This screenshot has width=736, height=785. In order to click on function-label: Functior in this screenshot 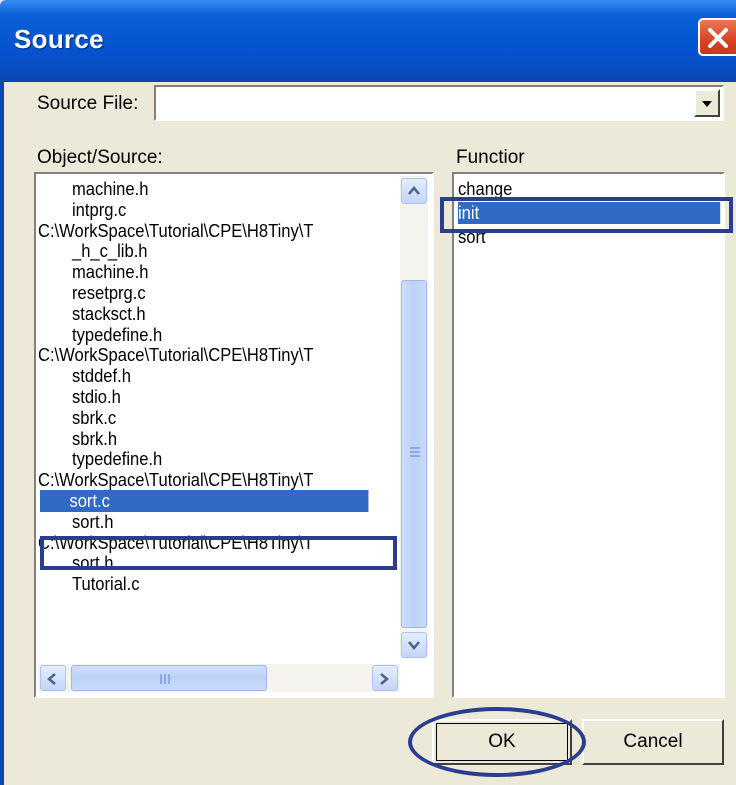, I will do `click(490, 157)`.